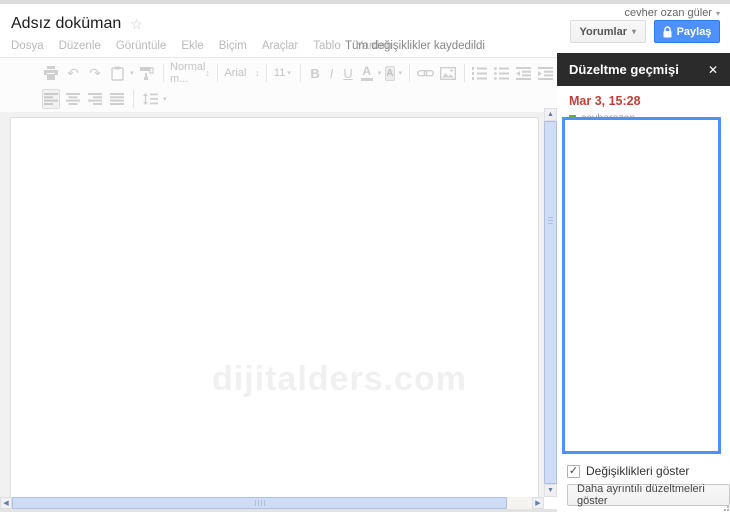 The width and height of the screenshot is (730, 512). I want to click on show-changes-label: Değişiklikleri göster, so click(638, 471).